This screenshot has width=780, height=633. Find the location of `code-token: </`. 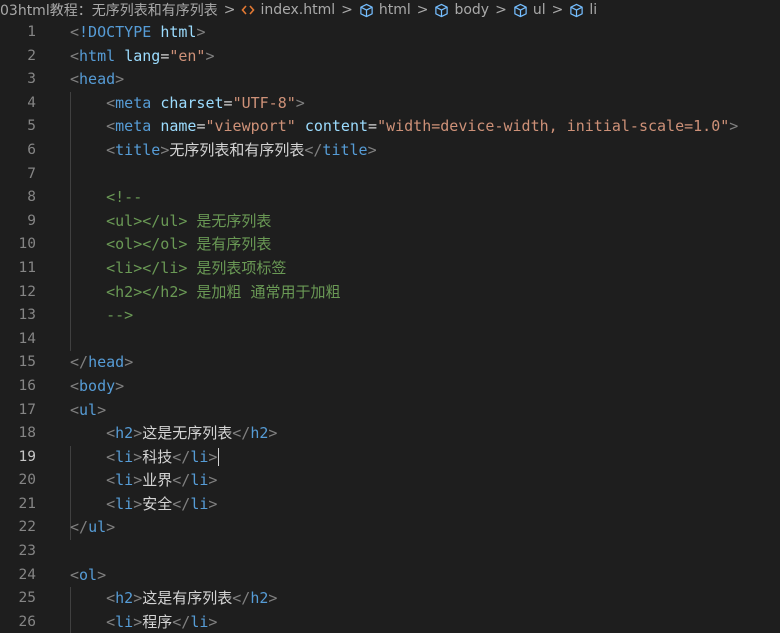

code-token: </ is located at coordinates (181, 456).